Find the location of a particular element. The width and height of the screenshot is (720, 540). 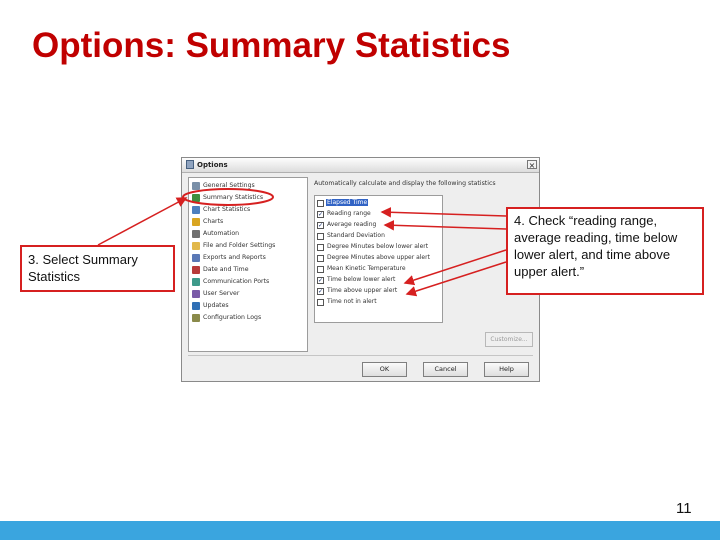

annotation-overlay is located at coordinates (302, 242).